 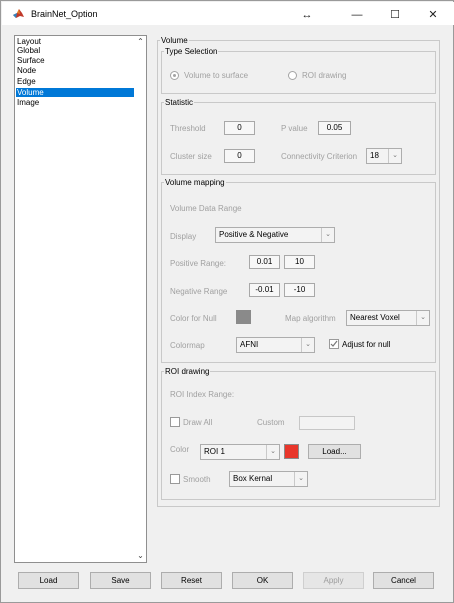 What do you see at coordinates (366, 344) in the screenshot?
I see `adjust-null-label: Adjust for null` at bounding box center [366, 344].